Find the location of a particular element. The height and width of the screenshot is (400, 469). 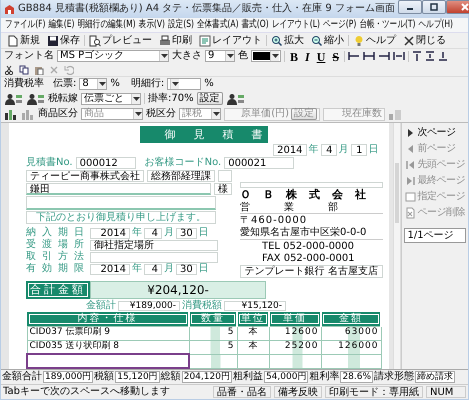

summary-label: 総額 is located at coordinates (170, 377).